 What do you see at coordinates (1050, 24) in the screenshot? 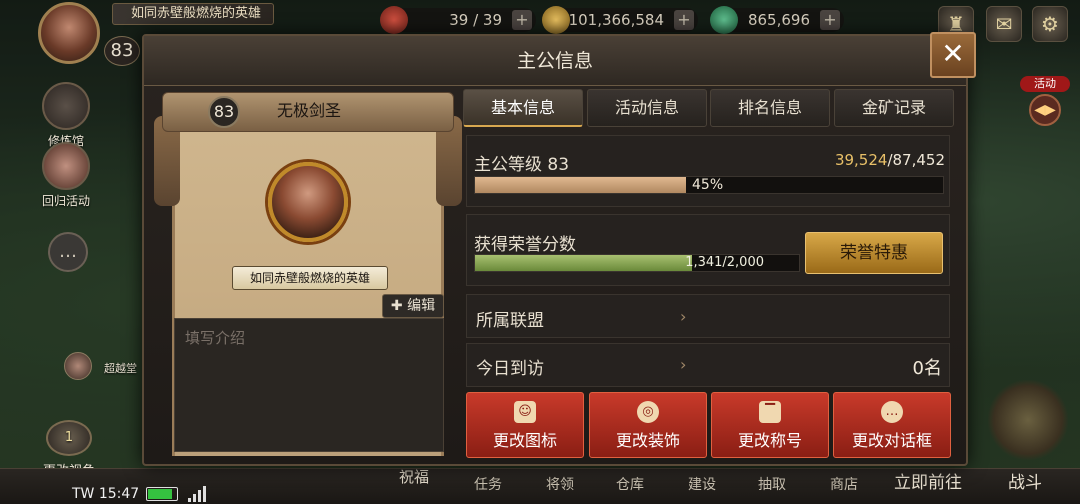
I see `settings-icon: ⚙` at bounding box center [1050, 24].